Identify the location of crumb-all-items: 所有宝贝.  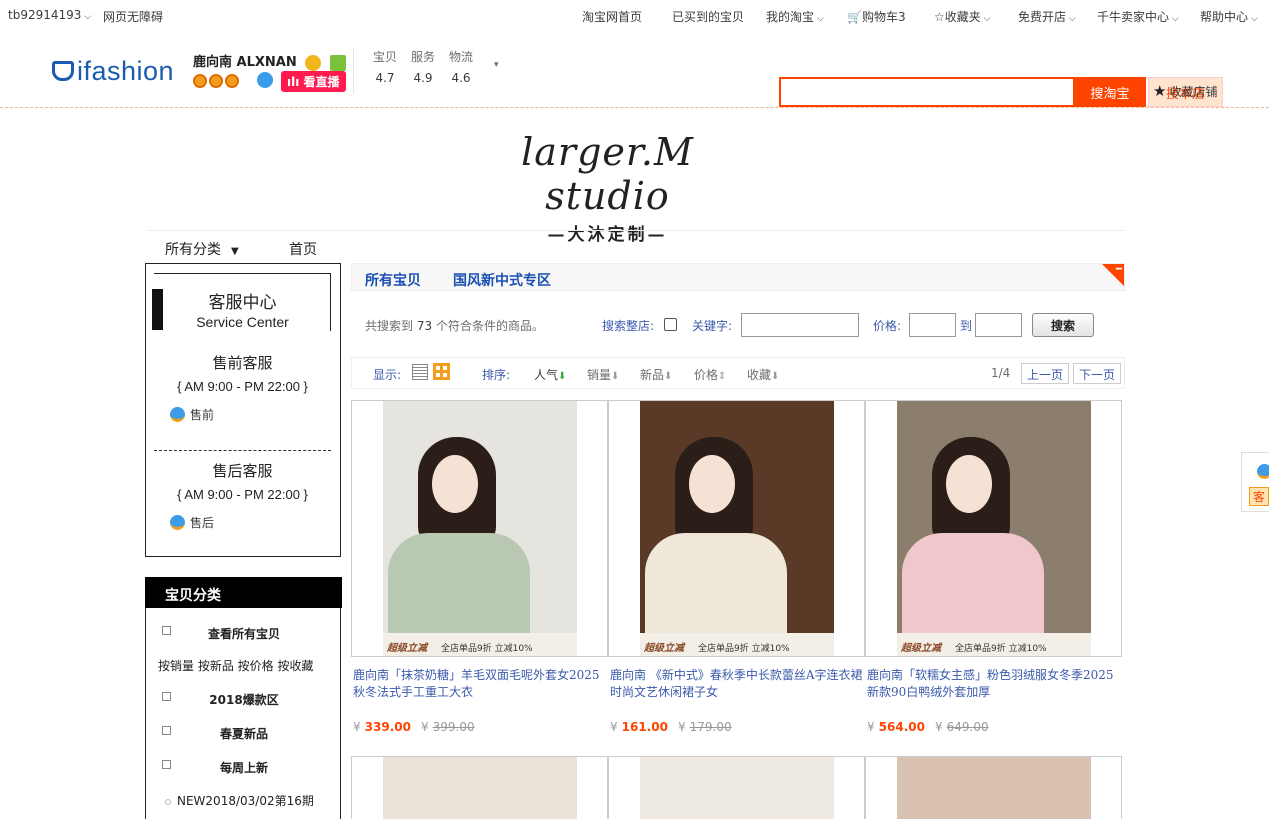
(393, 280).